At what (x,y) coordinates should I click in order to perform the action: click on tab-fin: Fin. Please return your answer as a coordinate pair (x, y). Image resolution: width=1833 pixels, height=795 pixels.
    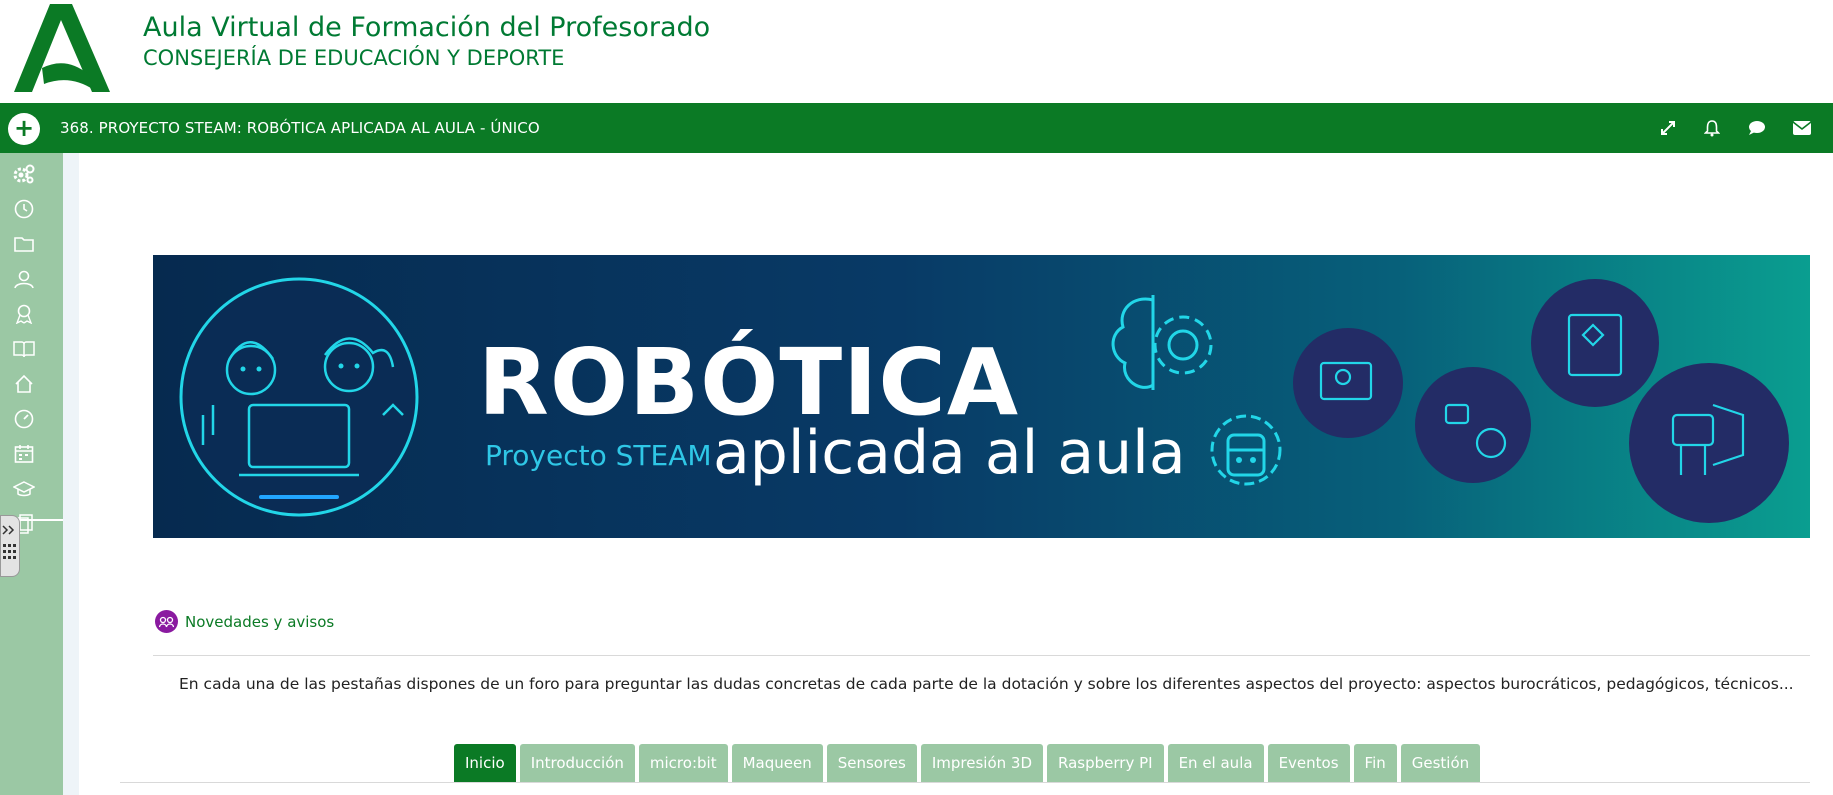
    Looking at the image, I should click on (1375, 763).